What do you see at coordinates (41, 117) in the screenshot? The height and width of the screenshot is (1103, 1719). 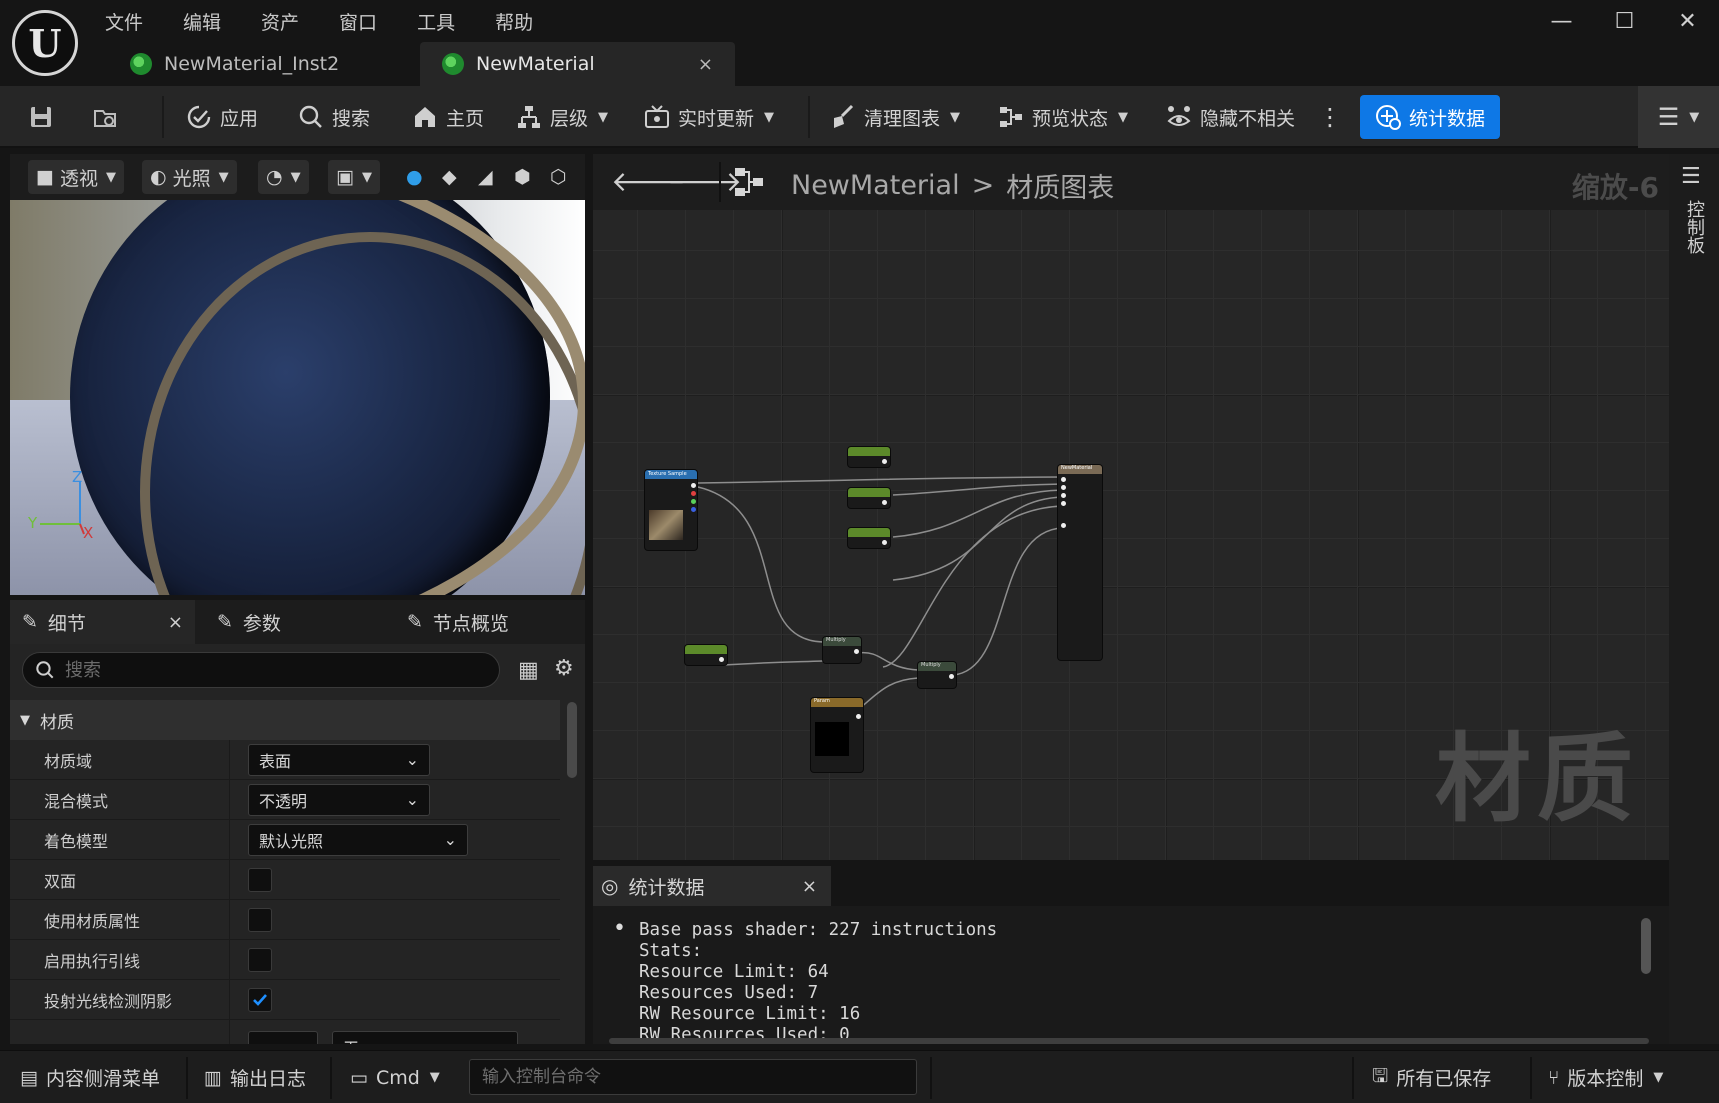 I see `save-button` at bounding box center [41, 117].